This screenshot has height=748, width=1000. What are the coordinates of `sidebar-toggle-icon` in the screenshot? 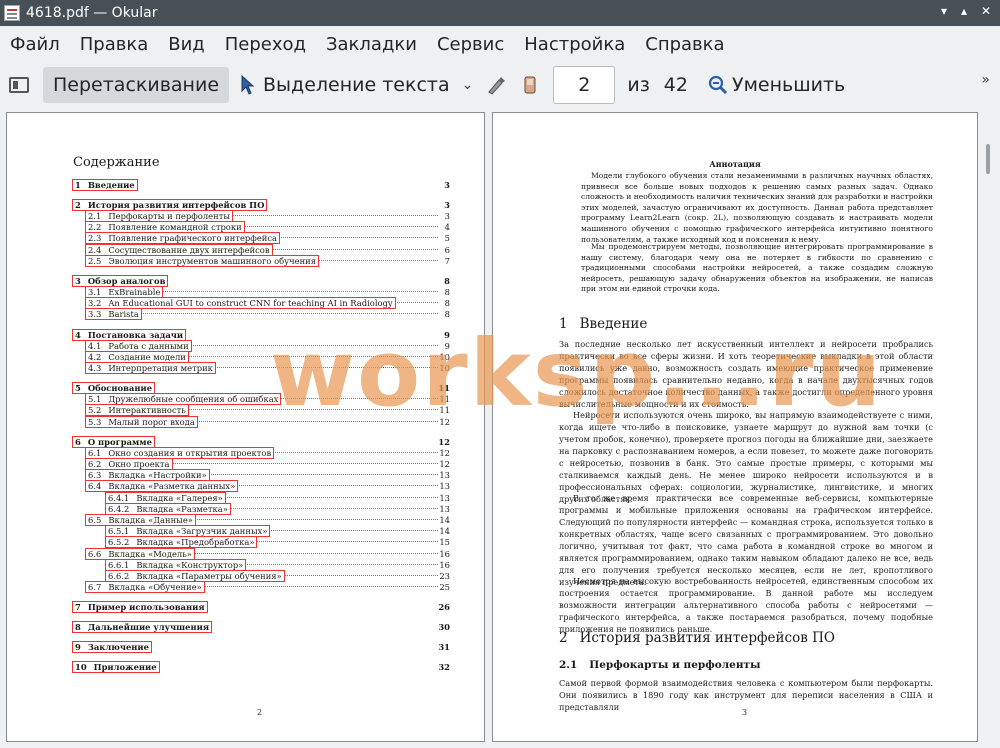 It's located at (19, 85).